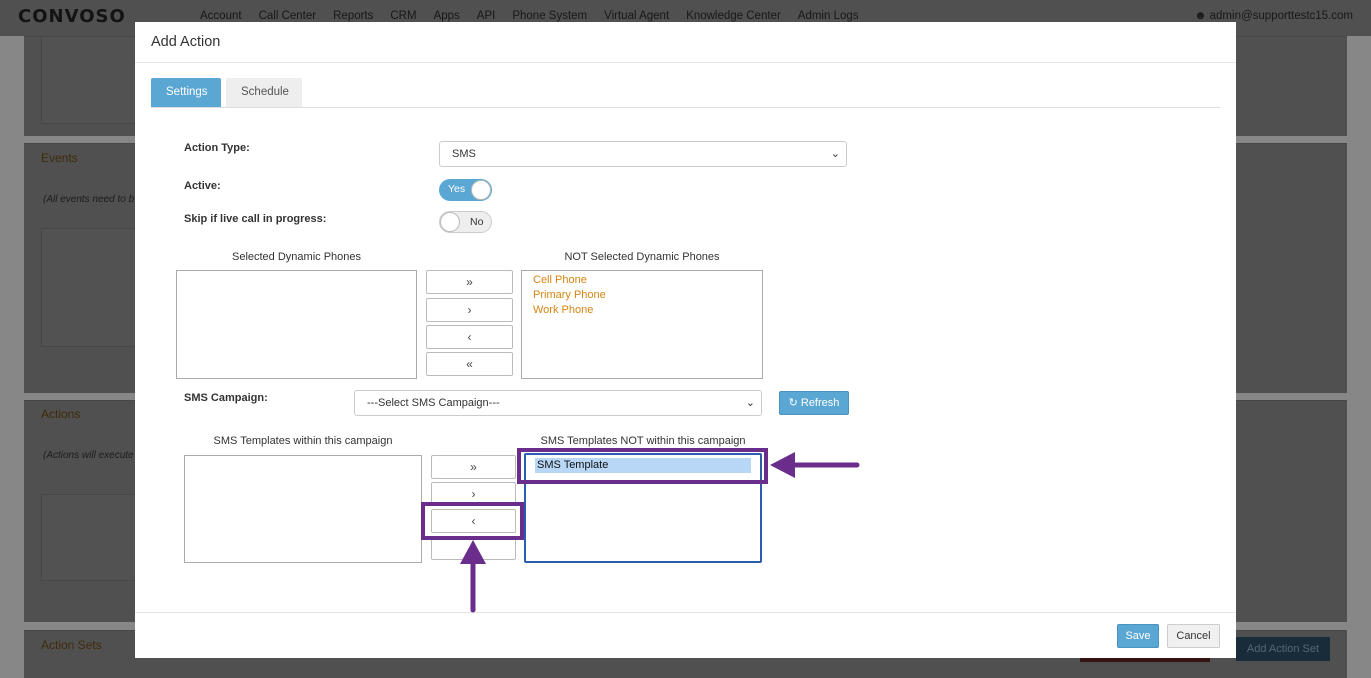 The image size is (1371, 678). I want to click on arrow-up-icon, so click(473, 576).